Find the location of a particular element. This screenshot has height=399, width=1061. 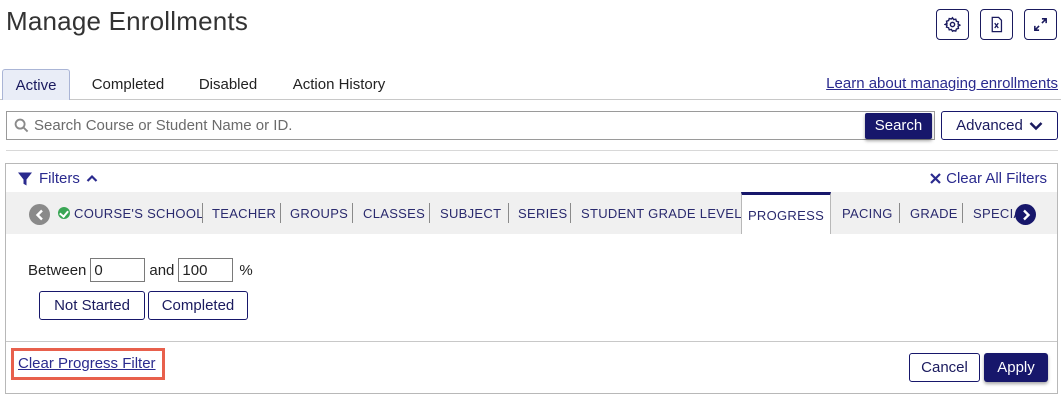

scroll-right-button is located at coordinates (1025, 214).